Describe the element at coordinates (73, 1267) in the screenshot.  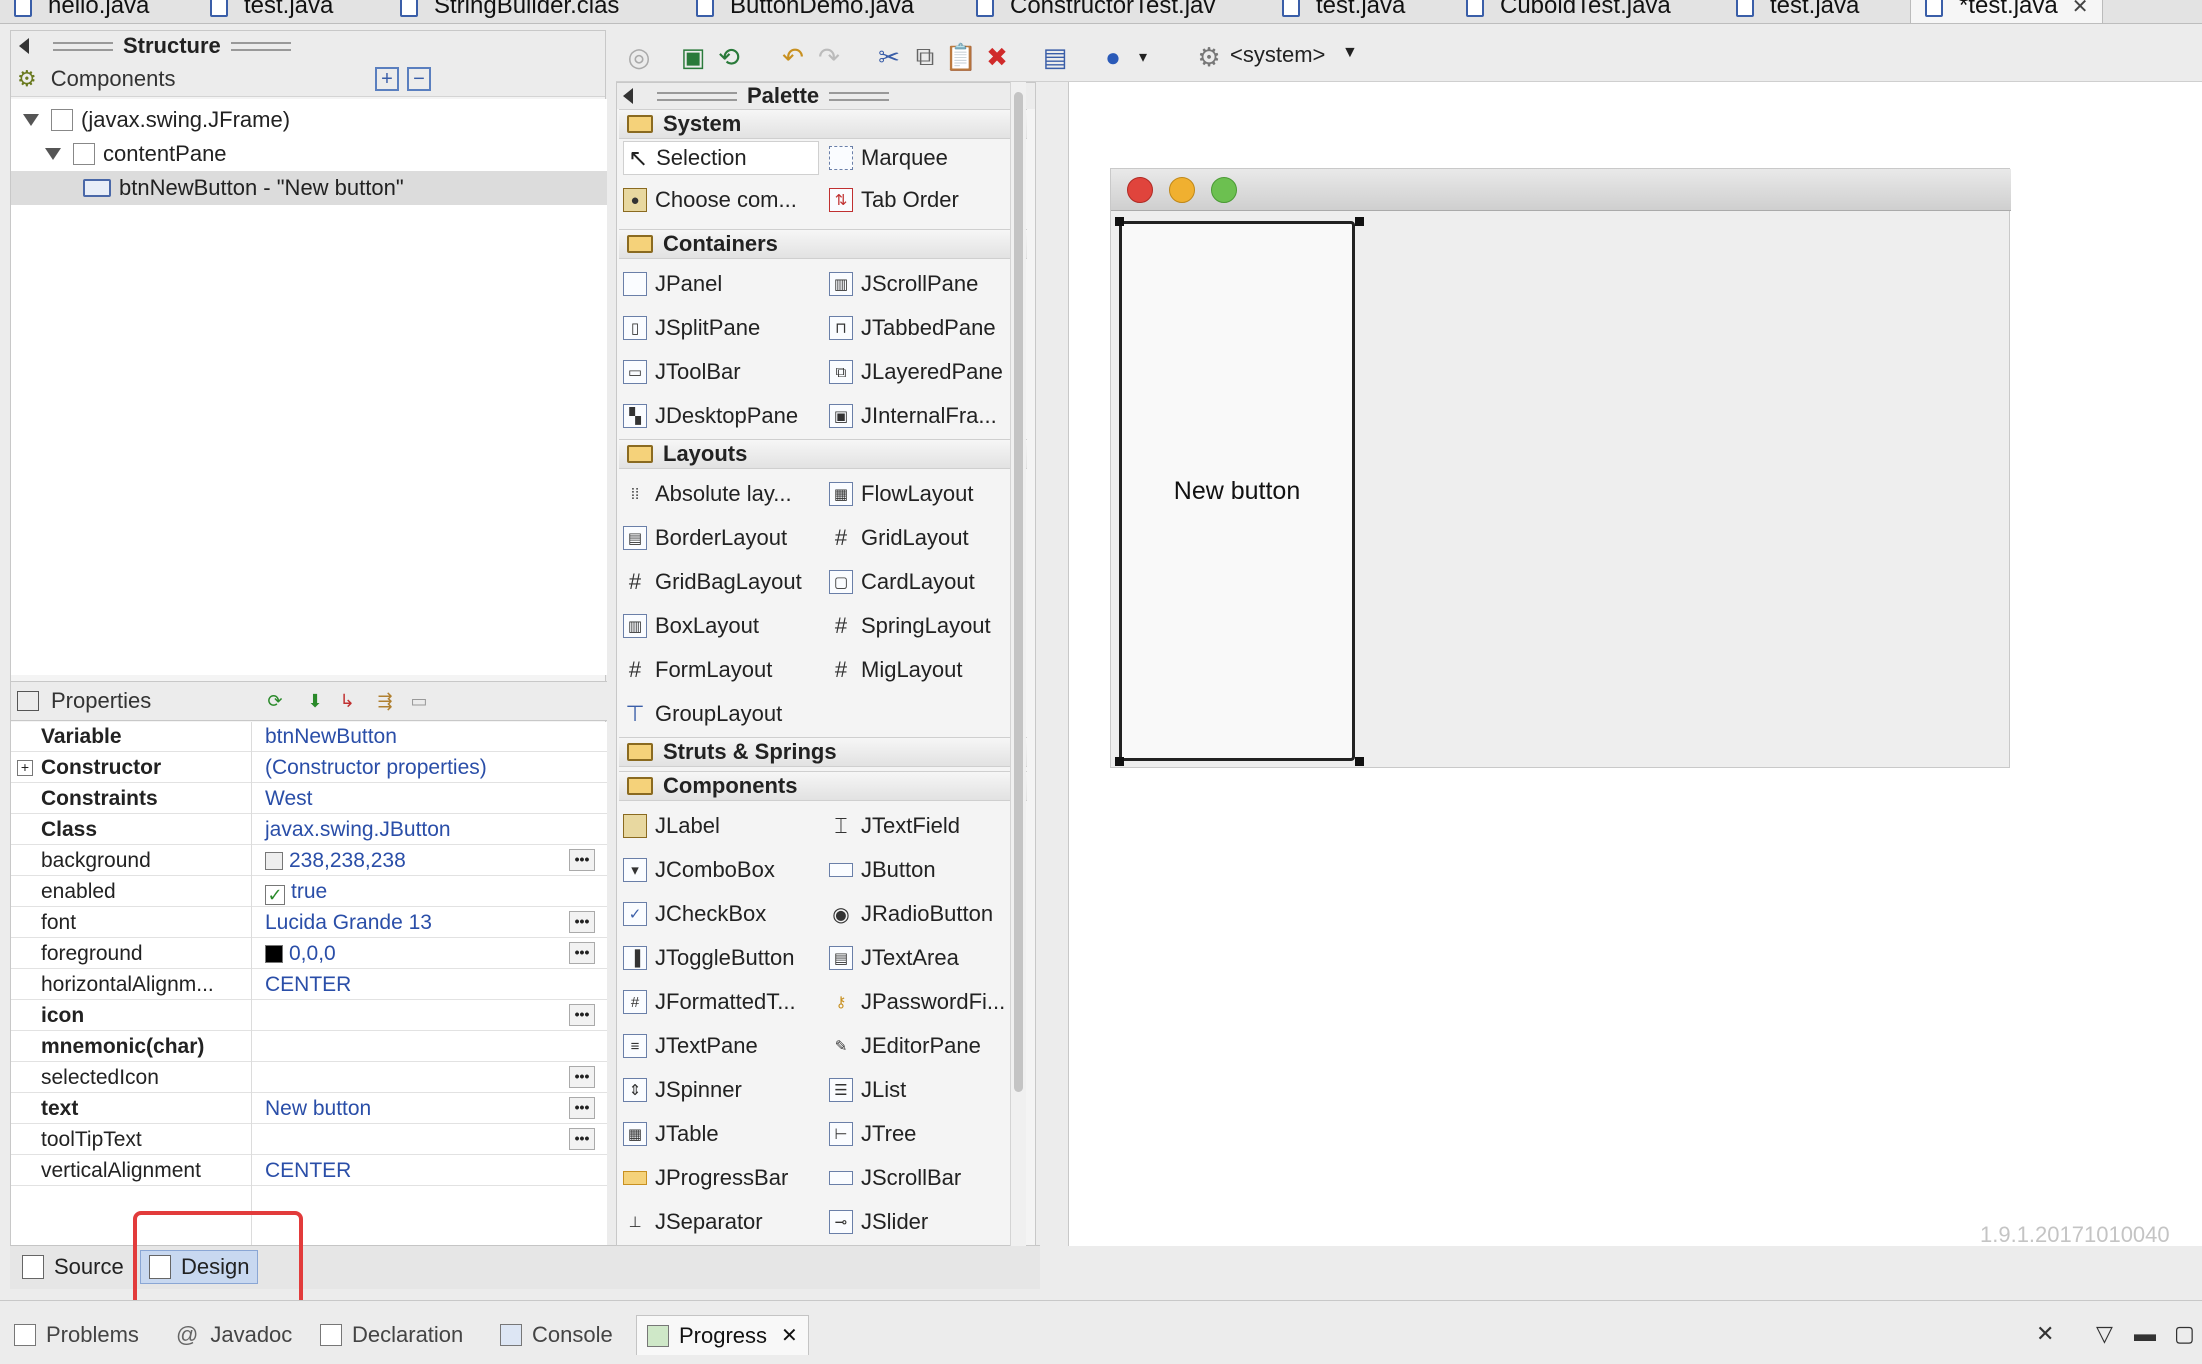
I see `tab-source: Source` at that location.